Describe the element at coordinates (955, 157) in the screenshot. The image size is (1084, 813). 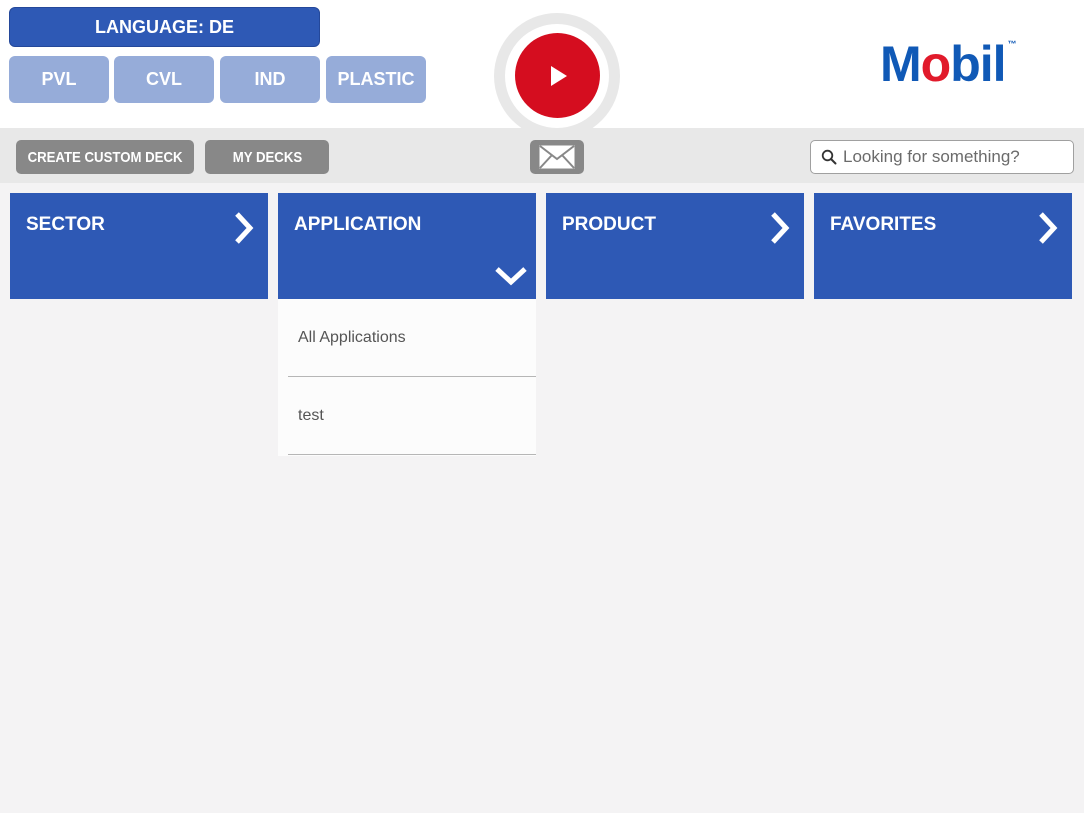
I see `search-input` at that location.